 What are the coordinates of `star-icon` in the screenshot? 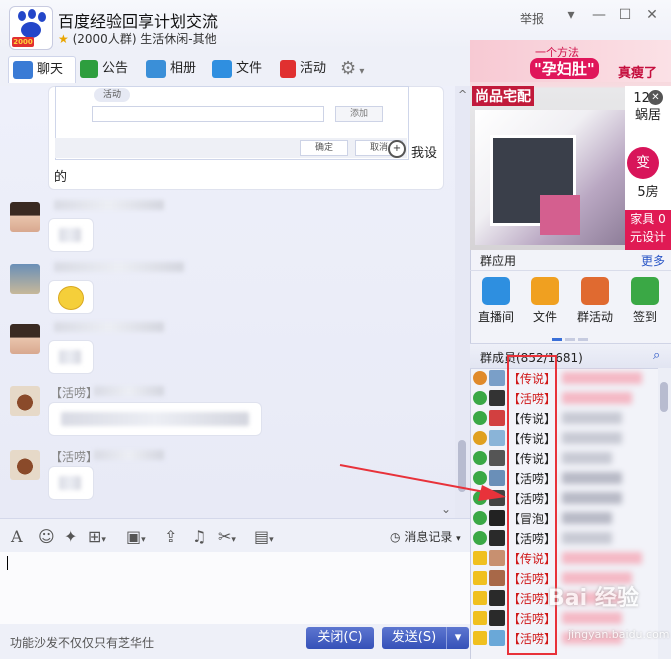 It's located at (480, 598).